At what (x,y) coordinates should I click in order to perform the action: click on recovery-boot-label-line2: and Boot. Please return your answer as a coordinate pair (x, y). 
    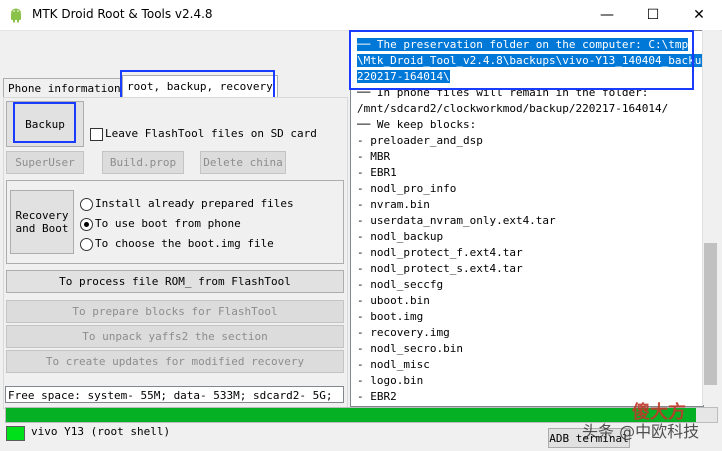
    Looking at the image, I should click on (42, 228).